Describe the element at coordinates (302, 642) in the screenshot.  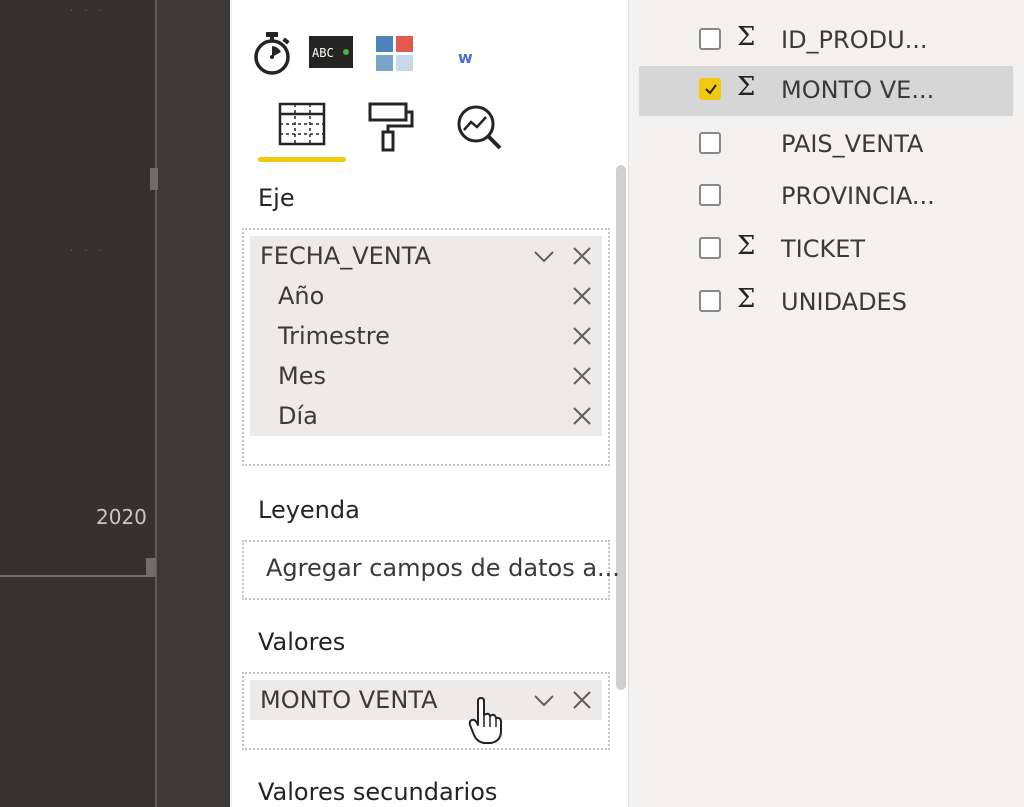
I see `valores-label: Valores` at that location.